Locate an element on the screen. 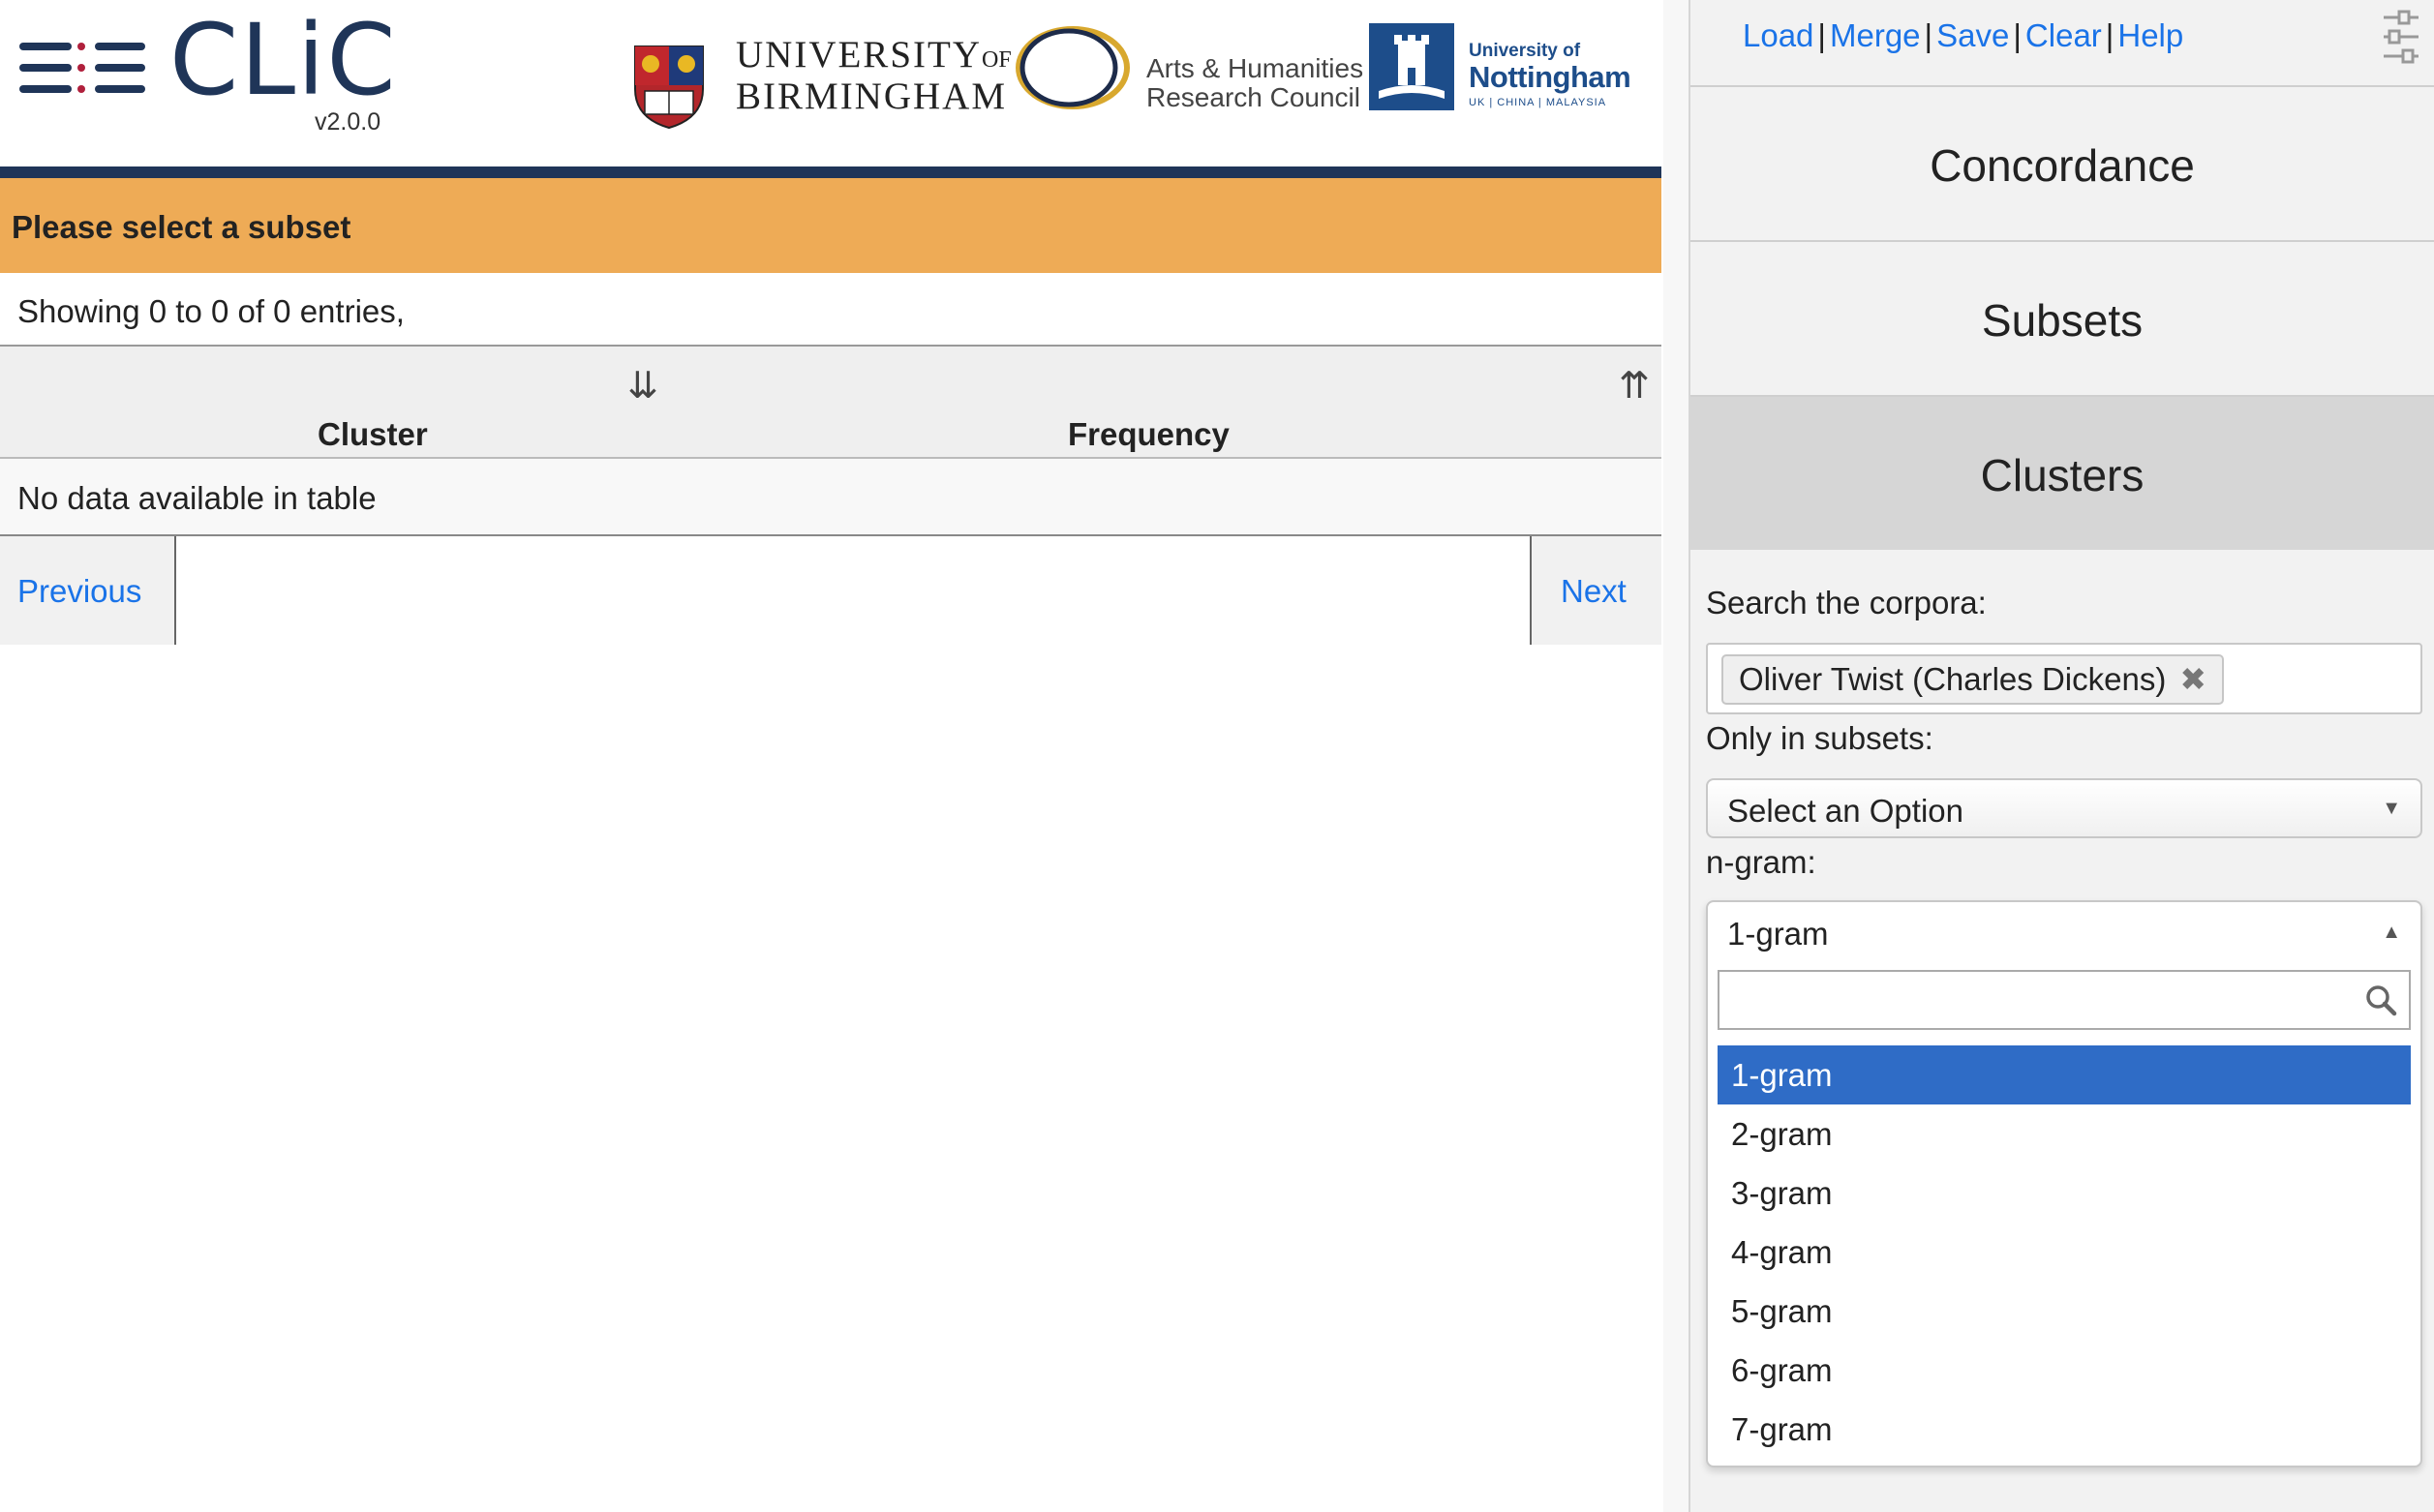 The image size is (2434, 1512). tab-concordance-label: Concordance is located at coordinates (2063, 165).